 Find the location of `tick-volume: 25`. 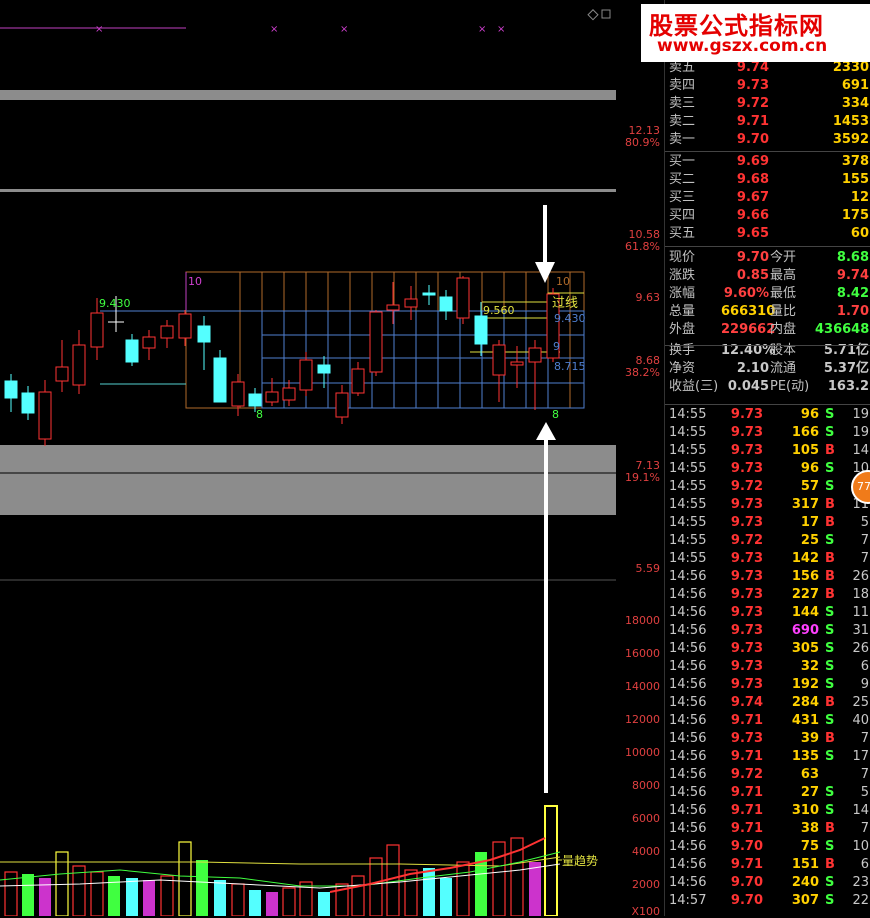

tick-volume: 25 is located at coordinates (809, 540).